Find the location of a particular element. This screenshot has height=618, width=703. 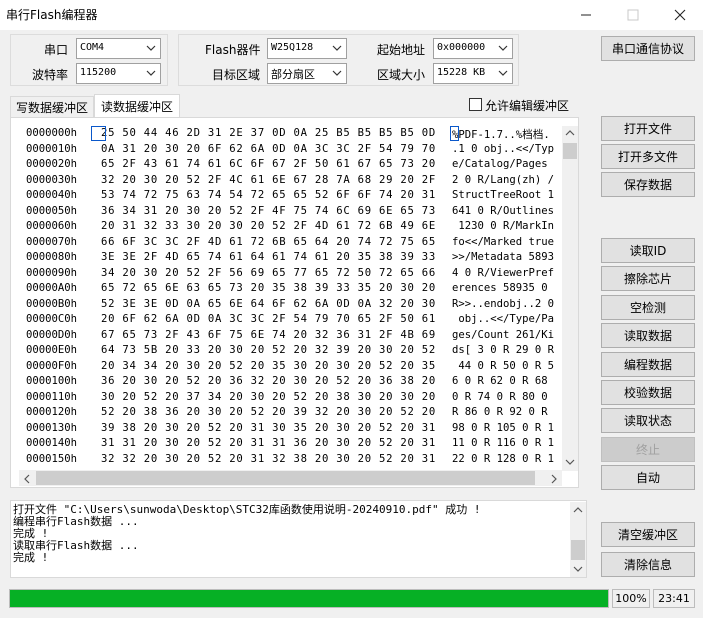

allow-edit-label: 允许编辑缓冲区 is located at coordinates (527, 106).